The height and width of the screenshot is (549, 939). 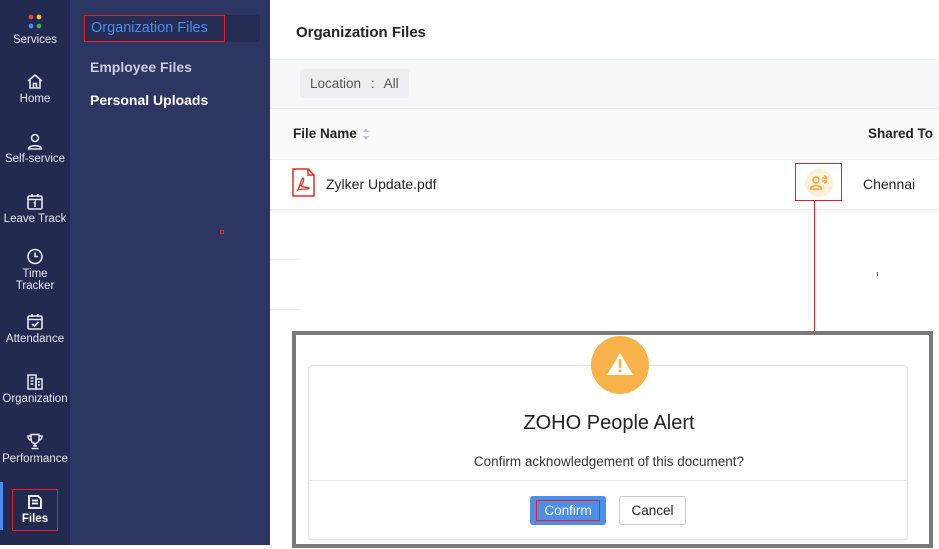 What do you see at coordinates (391, 83) in the screenshot?
I see `filter-value: All` at bounding box center [391, 83].